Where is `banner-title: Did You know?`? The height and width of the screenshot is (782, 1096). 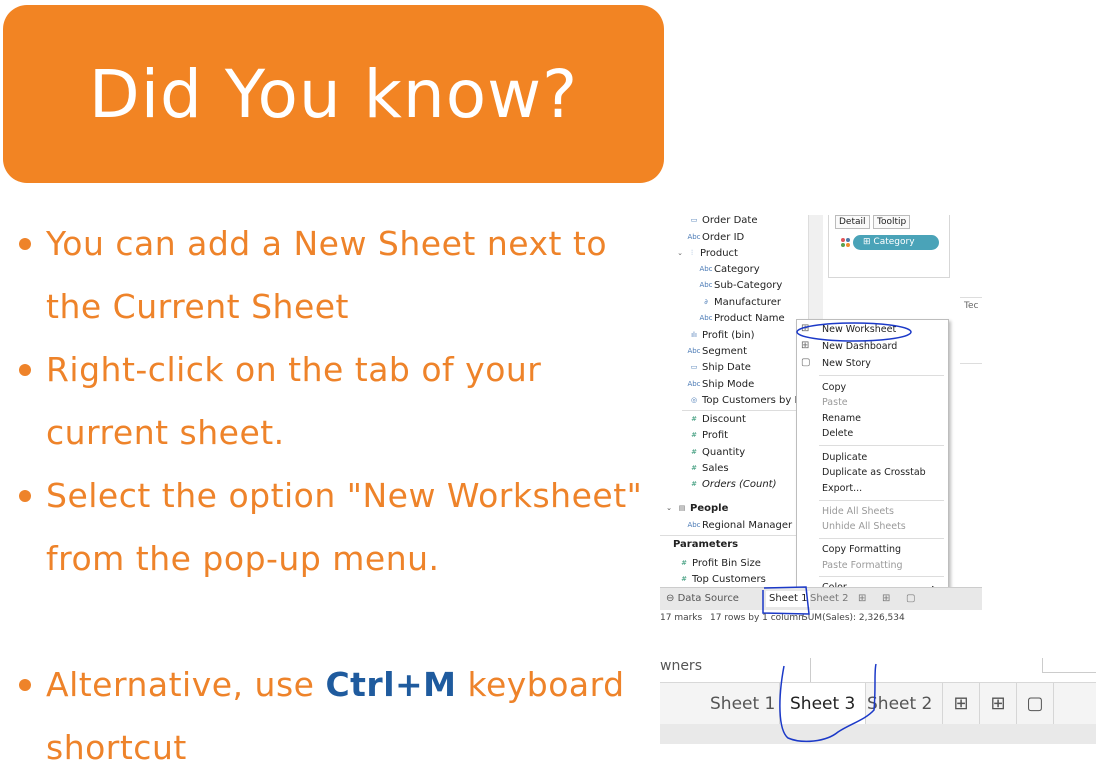 banner-title: Did You know? is located at coordinates (333, 94).